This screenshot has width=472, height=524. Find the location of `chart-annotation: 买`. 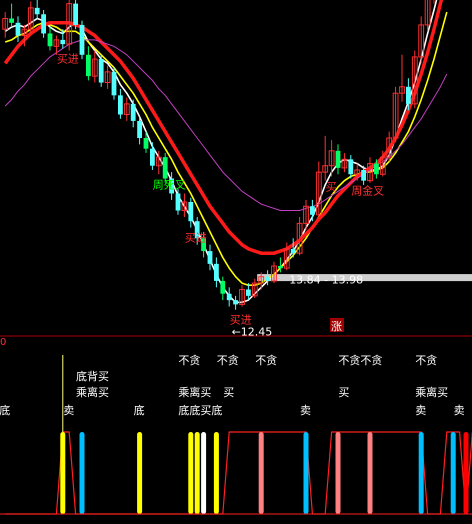

chart-annotation: 买 is located at coordinates (331, 186).